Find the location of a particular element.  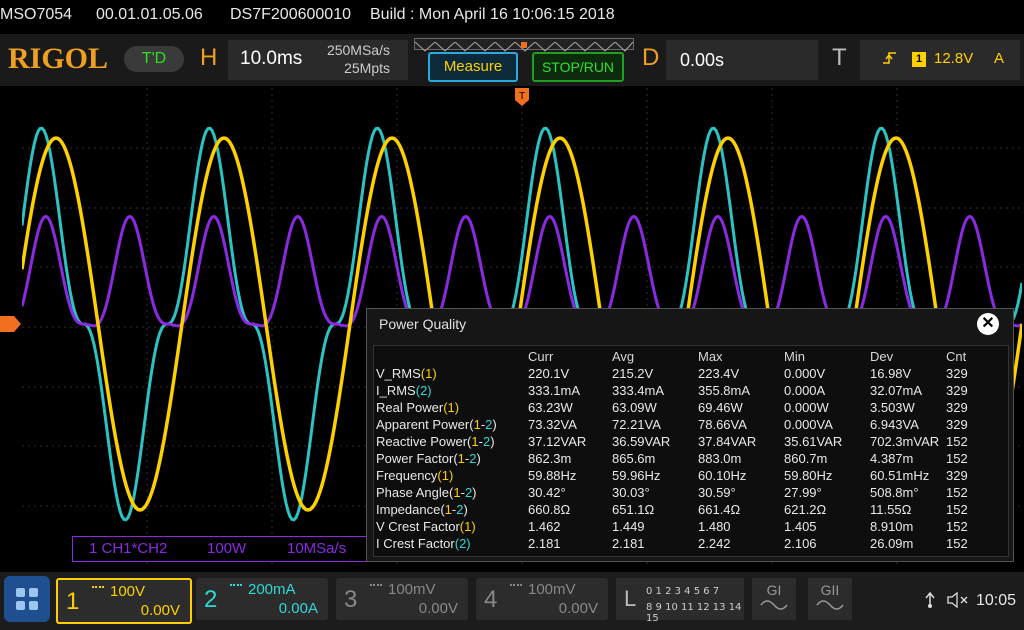

trigger-status: T'D is located at coordinates (154, 59).